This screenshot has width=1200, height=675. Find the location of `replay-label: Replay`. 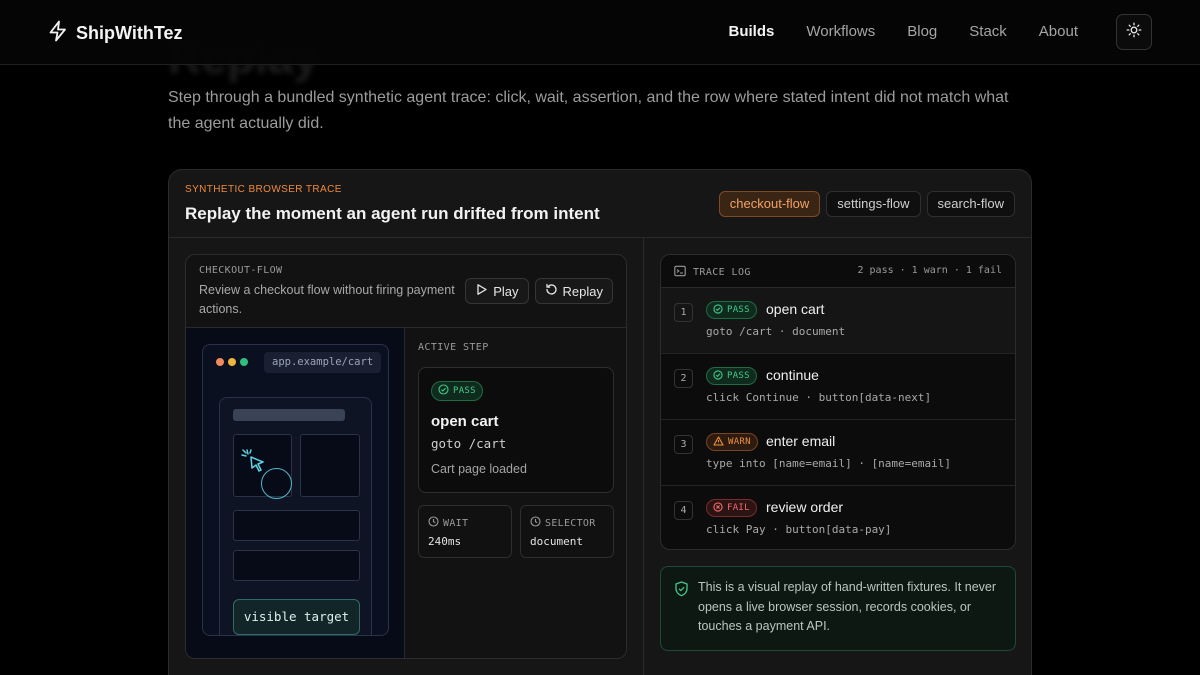

replay-label: Replay is located at coordinates (582, 291).